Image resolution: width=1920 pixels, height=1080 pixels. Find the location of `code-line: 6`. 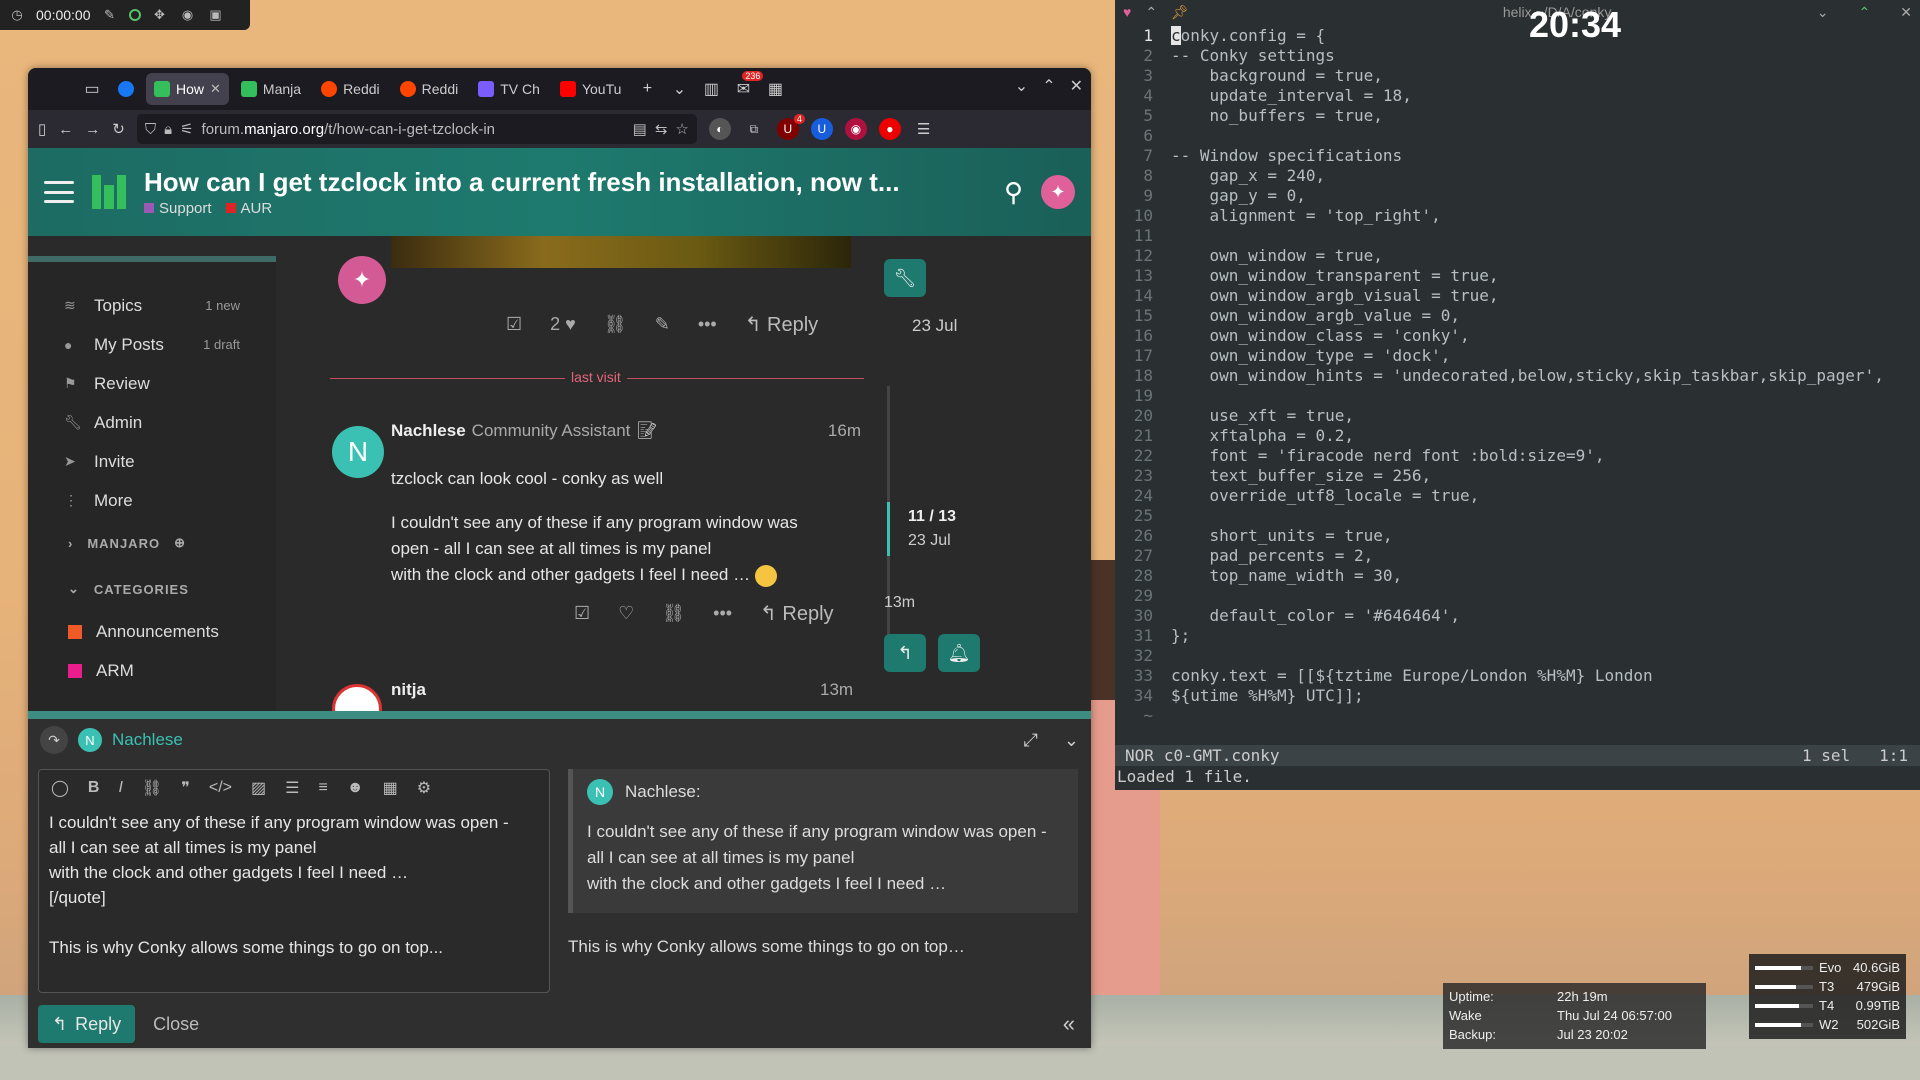

code-line: 6 is located at coordinates (1517, 136).